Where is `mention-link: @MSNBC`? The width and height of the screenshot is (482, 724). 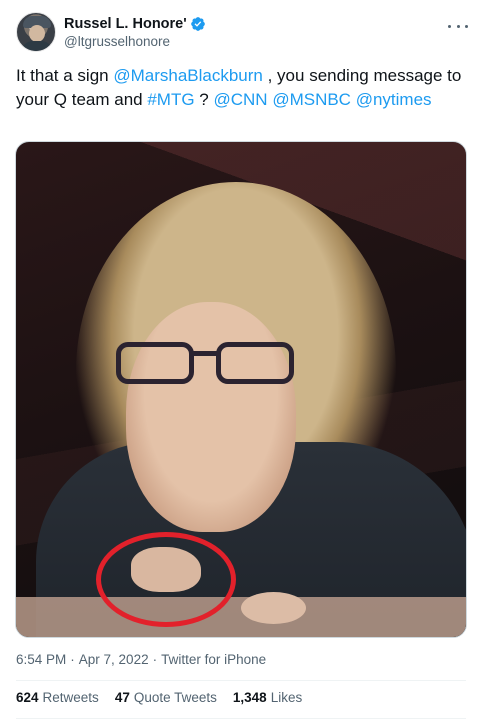 mention-link: @MSNBC is located at coordinates (311, 99).